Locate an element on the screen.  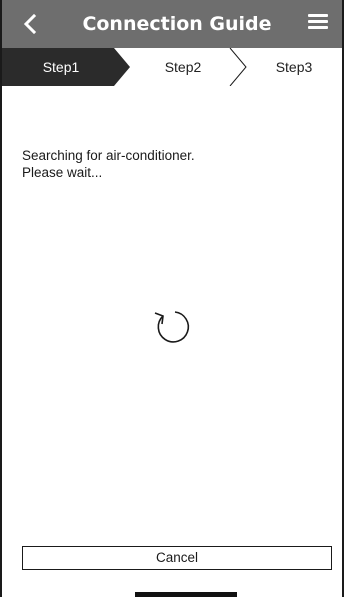
step3-label: Step3 is located at coordinates (294, 67).